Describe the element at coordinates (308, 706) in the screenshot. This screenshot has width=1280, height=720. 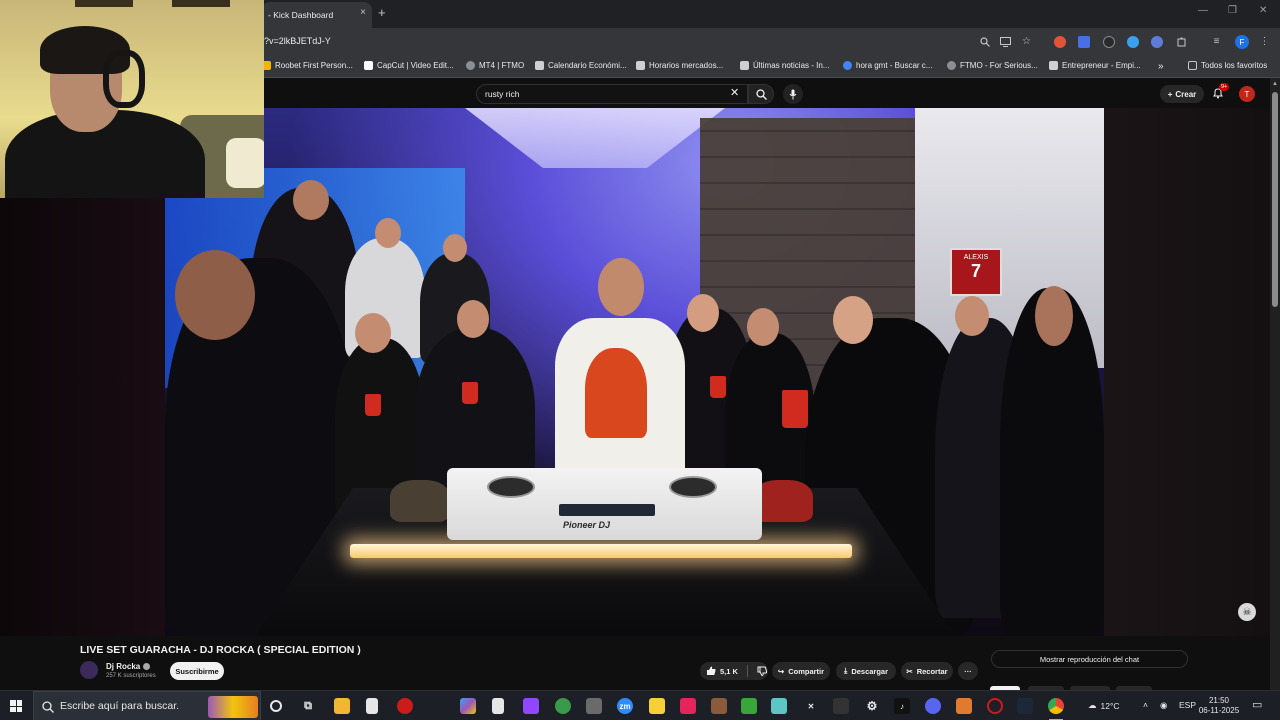
I see `task-view-icon: ⧉` at that location.